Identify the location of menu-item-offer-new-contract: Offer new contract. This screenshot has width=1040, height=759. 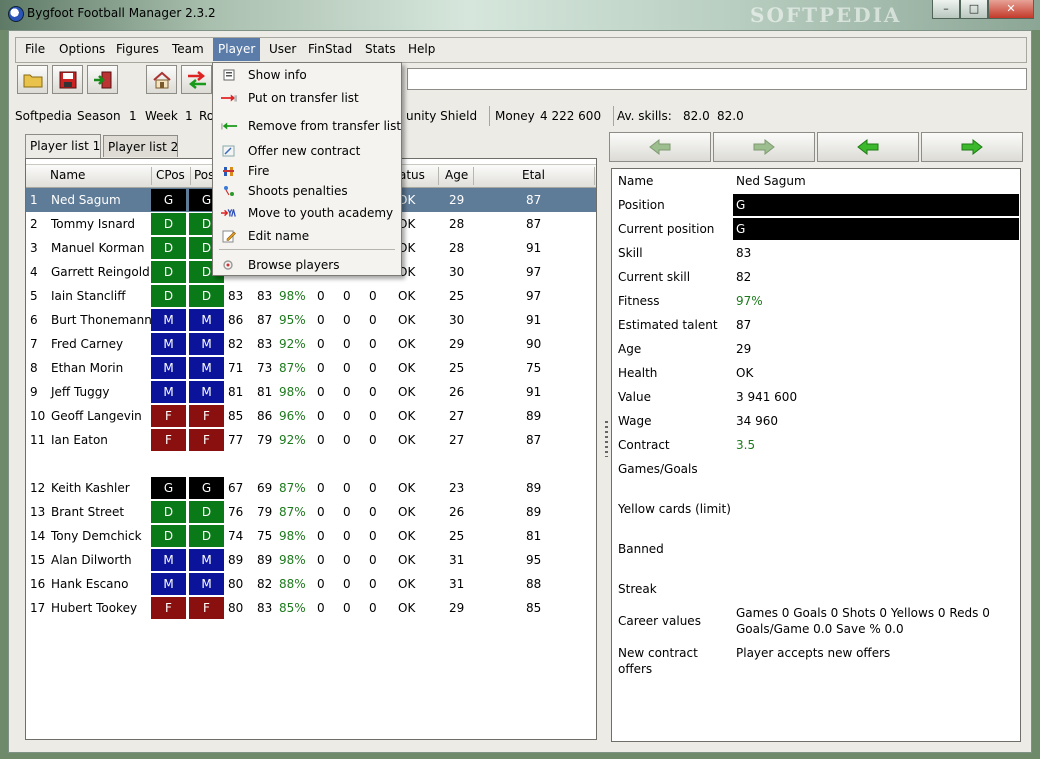
(306, 151).